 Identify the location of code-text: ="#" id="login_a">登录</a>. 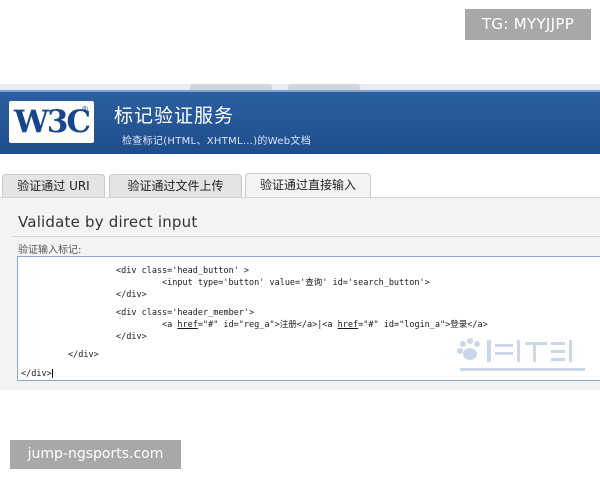
(423, 325).